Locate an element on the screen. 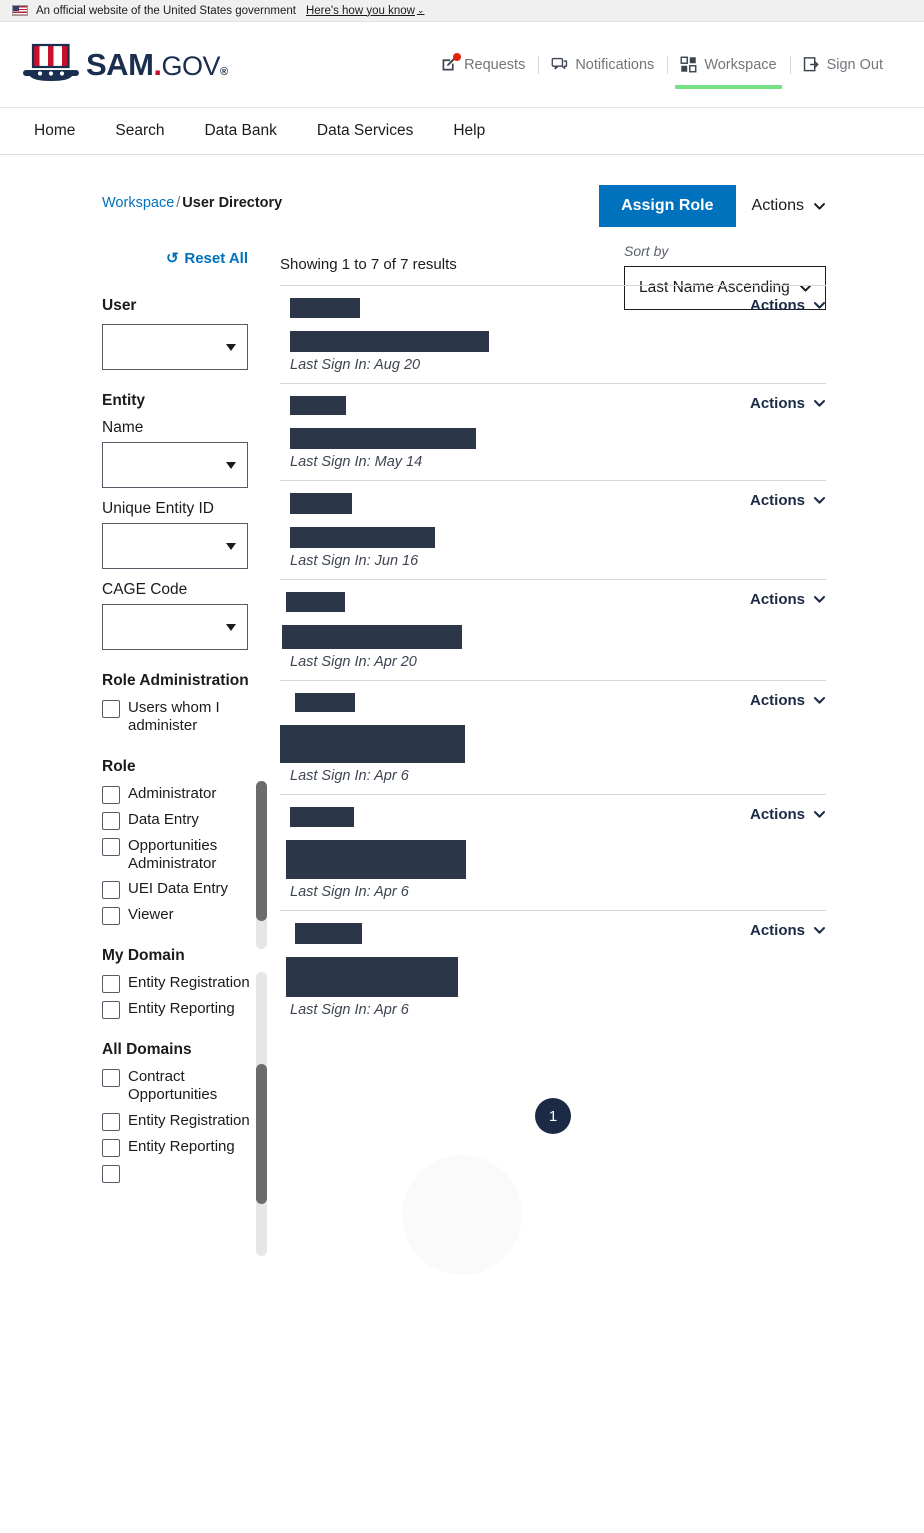 This screenshot has height=1533, width=924. checkbox-my-domain-entity-registration: Entity Registration is located at coordinates (176, 984).